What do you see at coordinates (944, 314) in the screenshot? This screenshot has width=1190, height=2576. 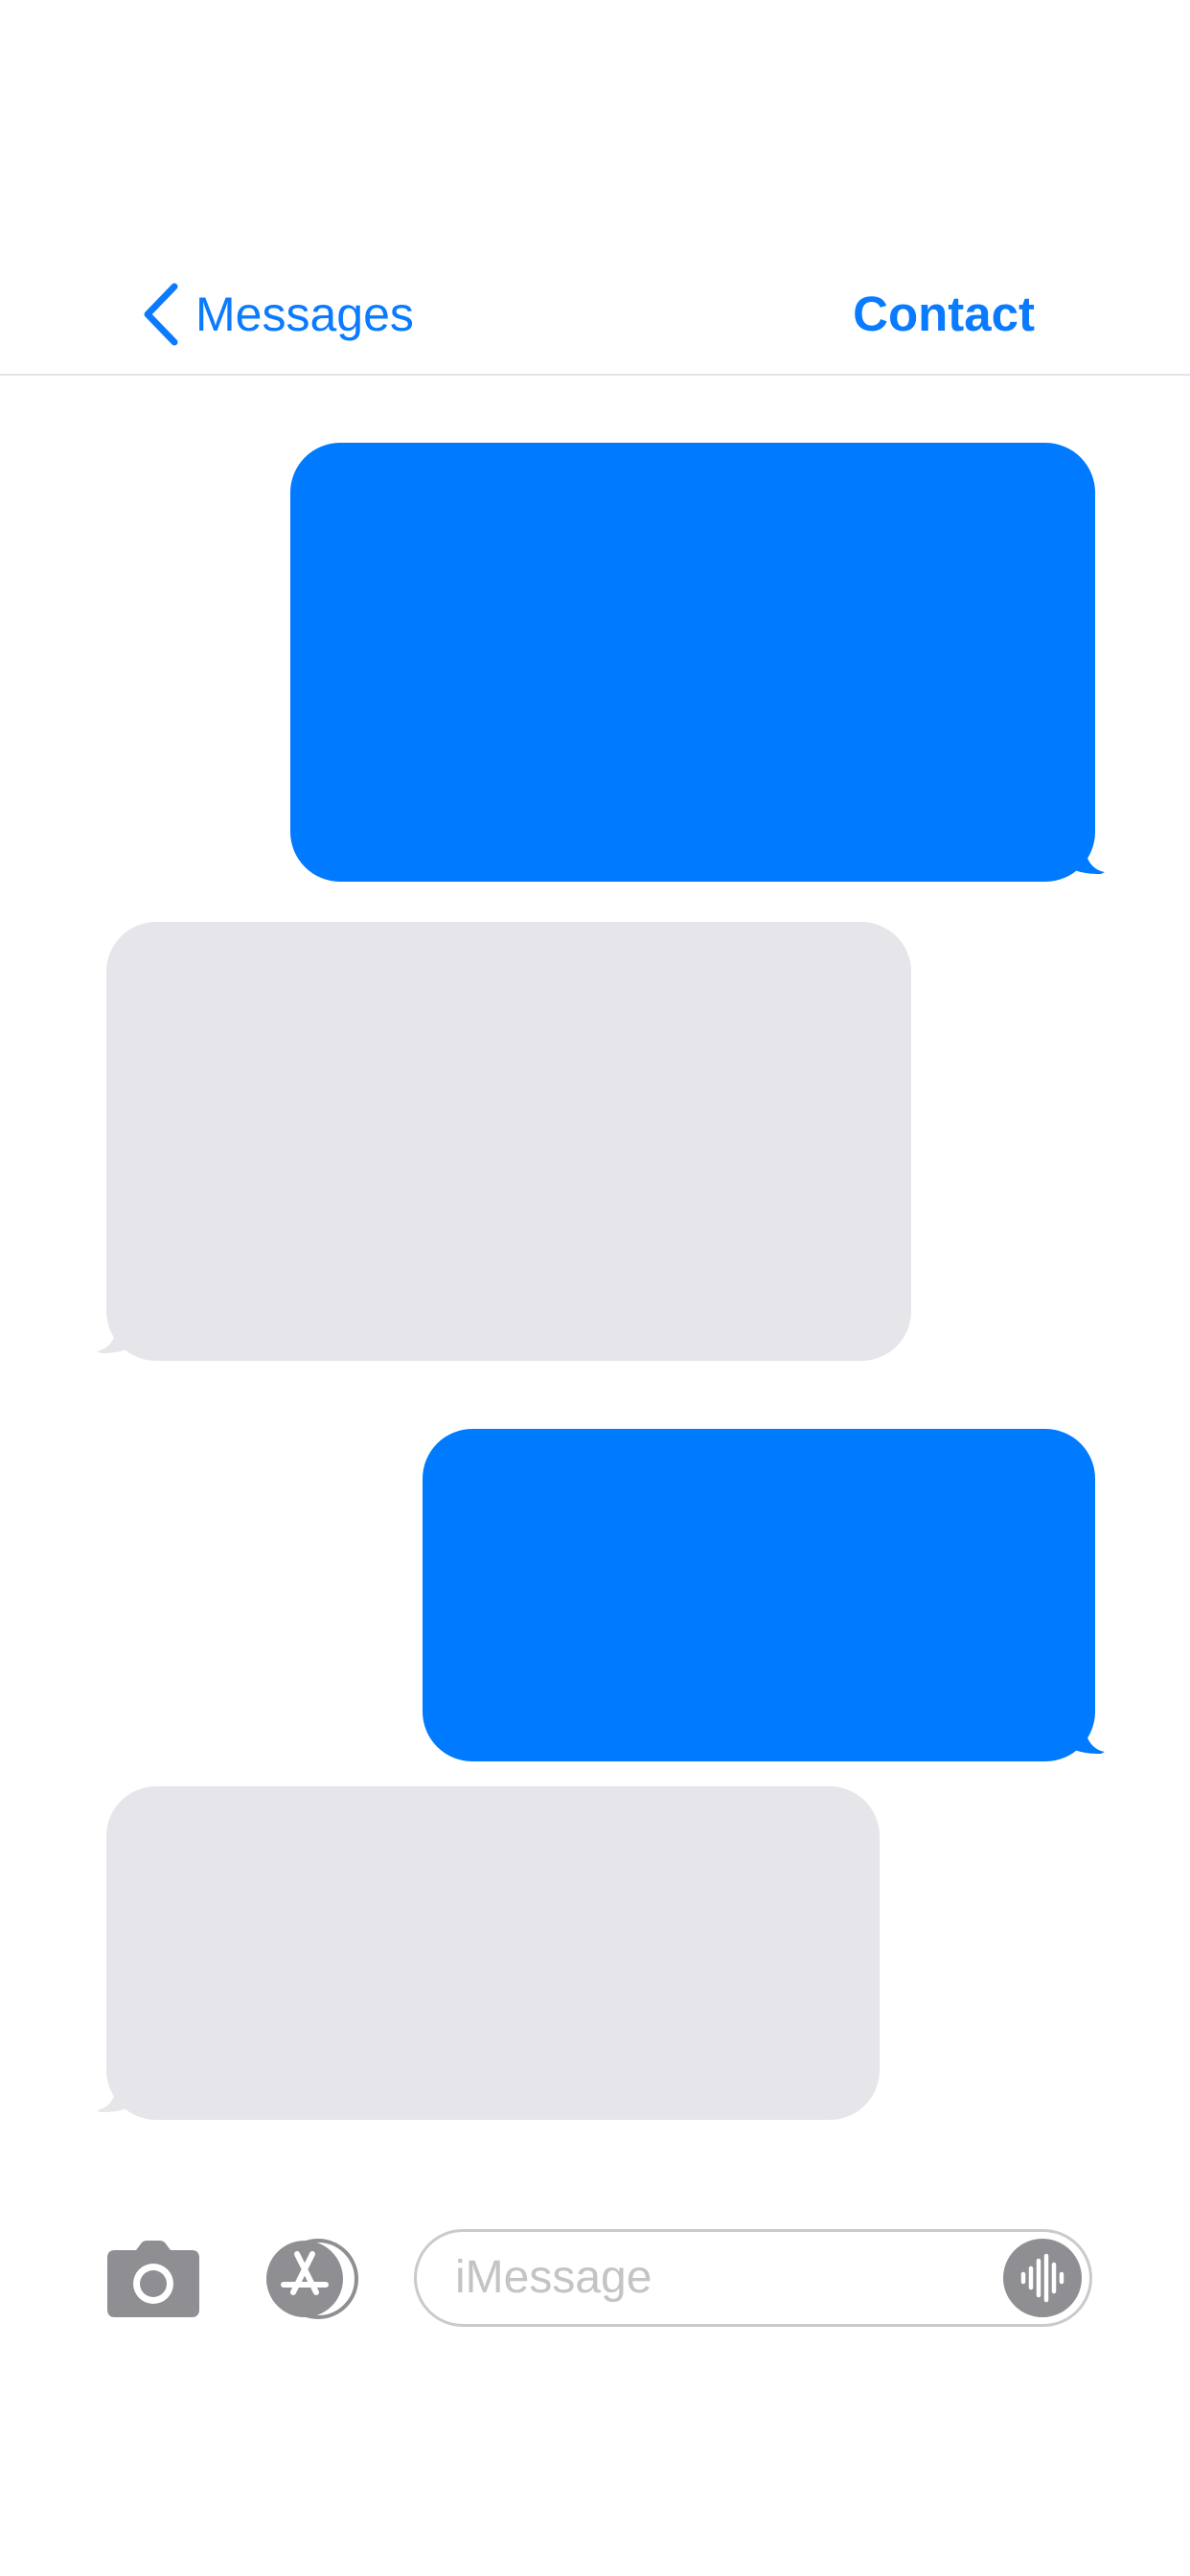 I see `contact-name: Contact` at bounding box center [944, 314].